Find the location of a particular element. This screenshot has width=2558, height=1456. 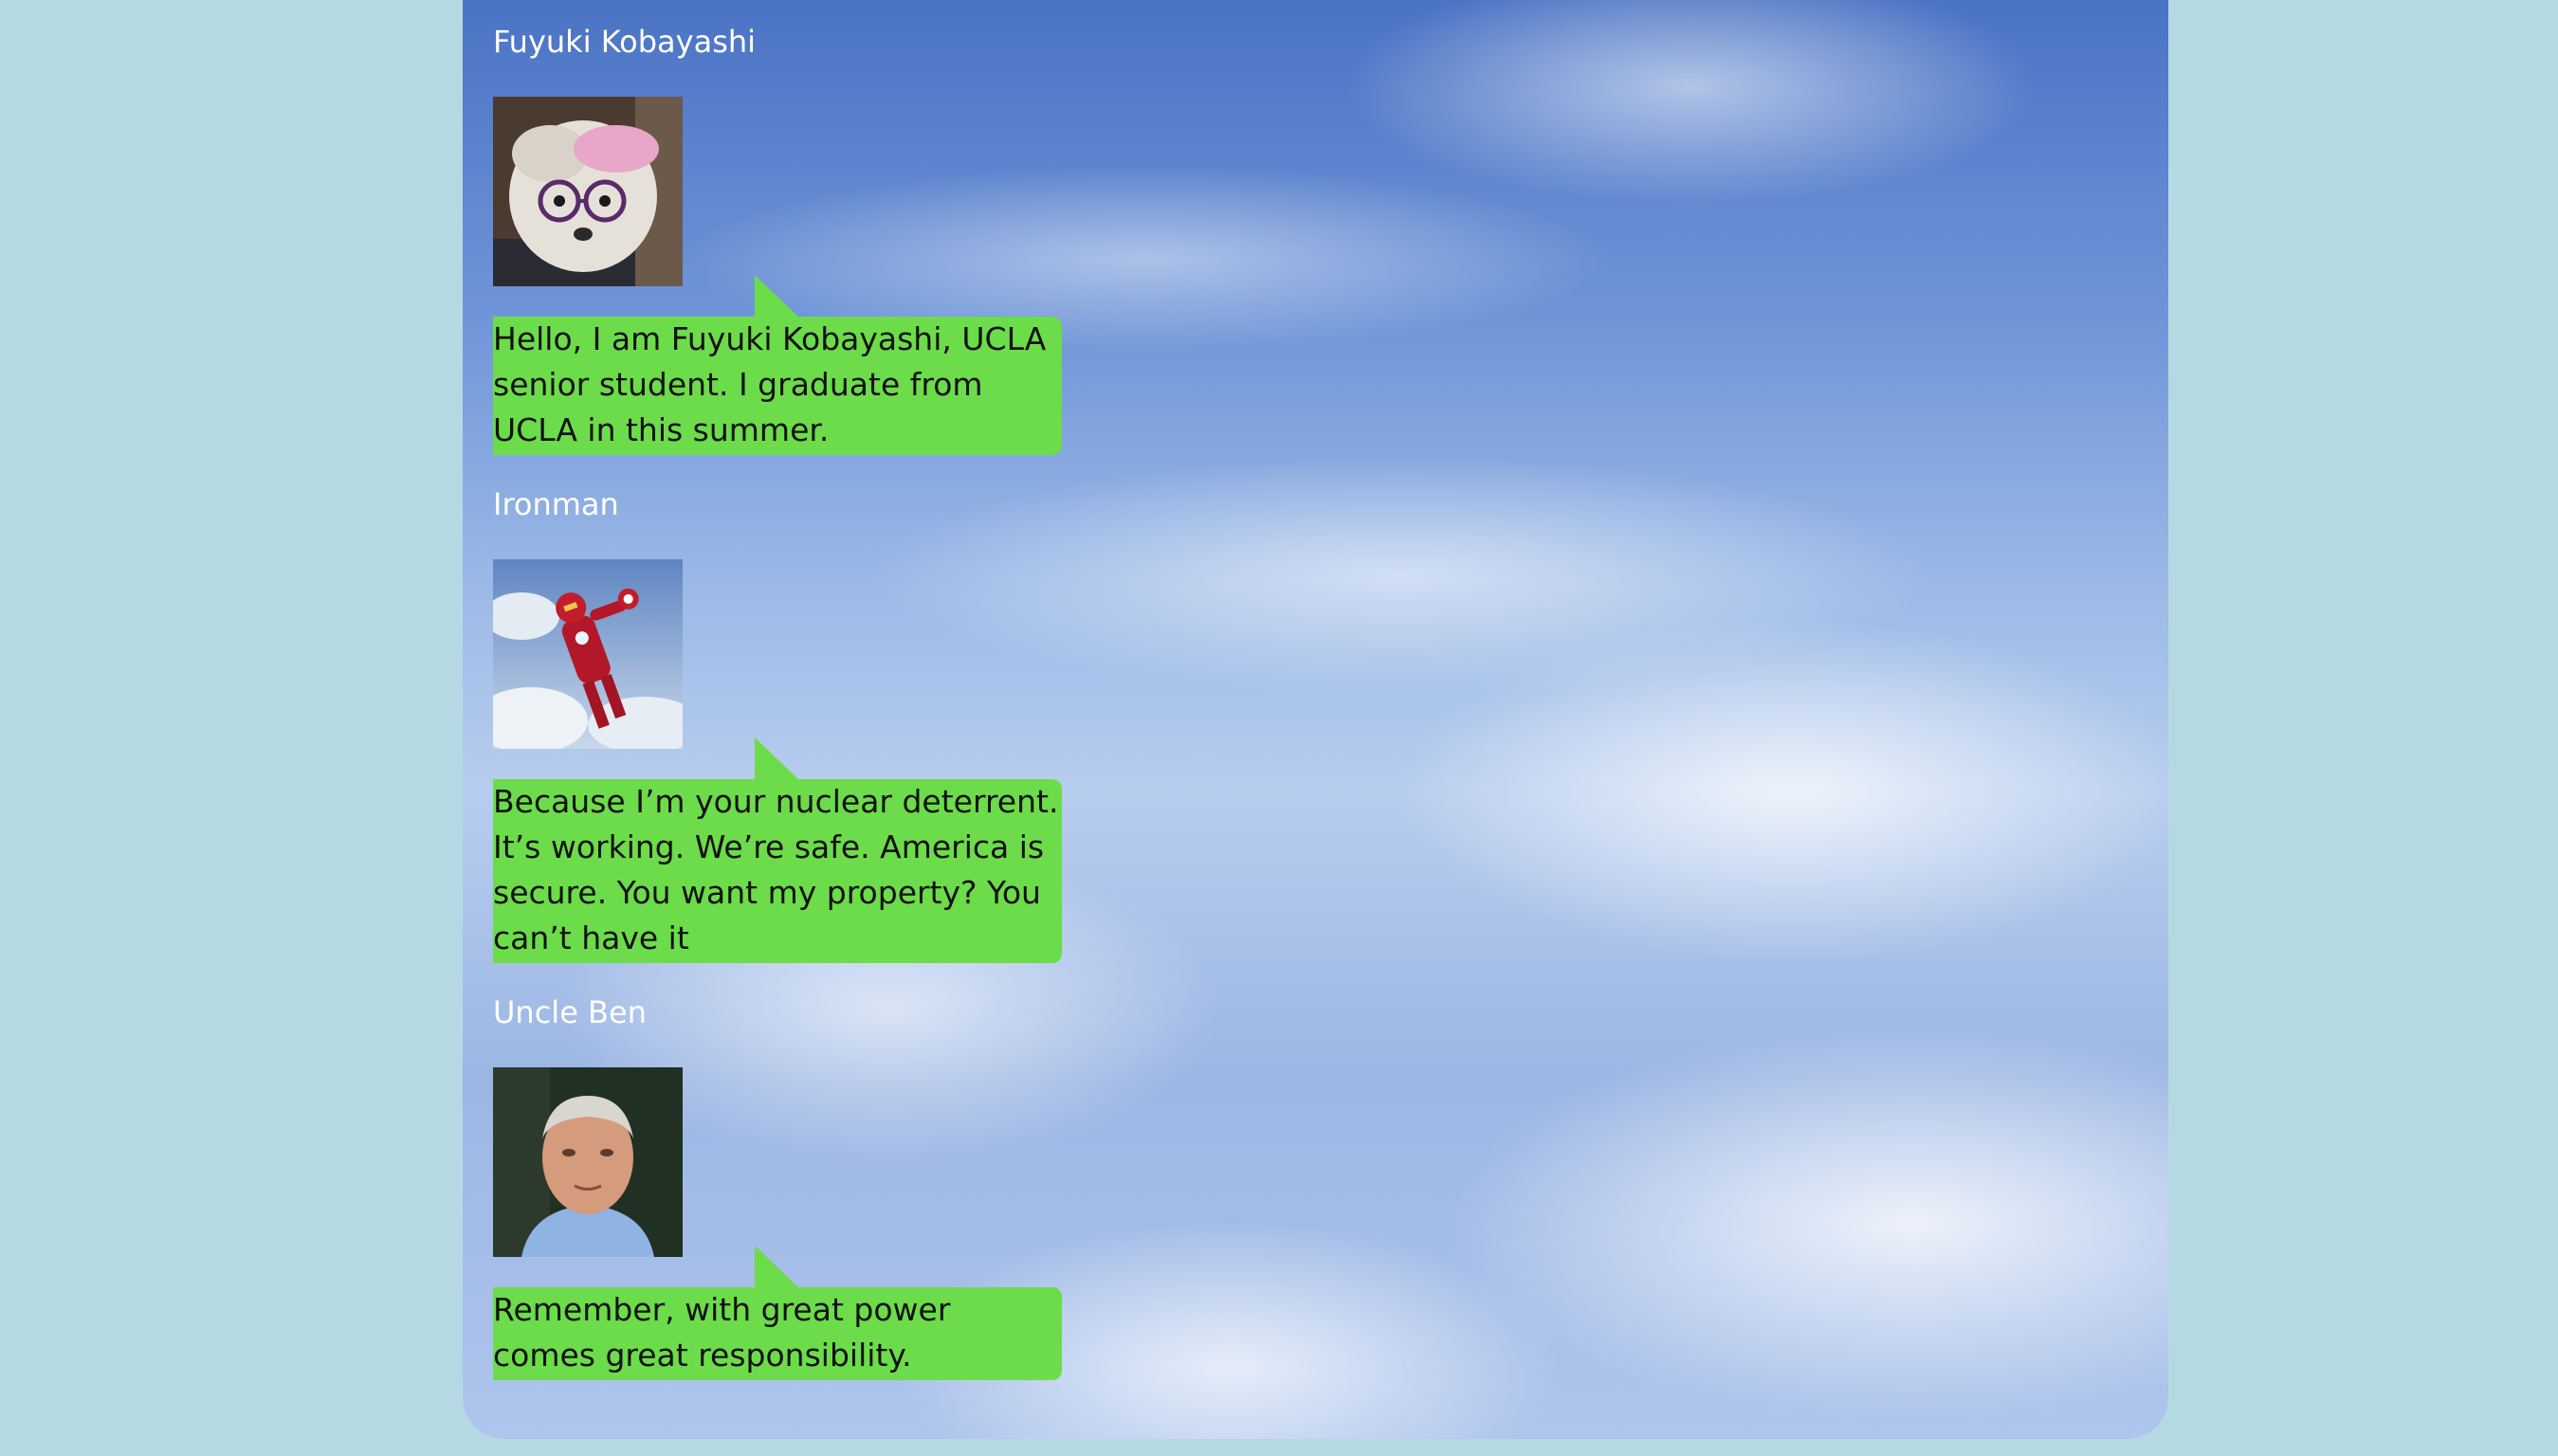

avatar-uncle-ben is located at coordinates (588, 1162).